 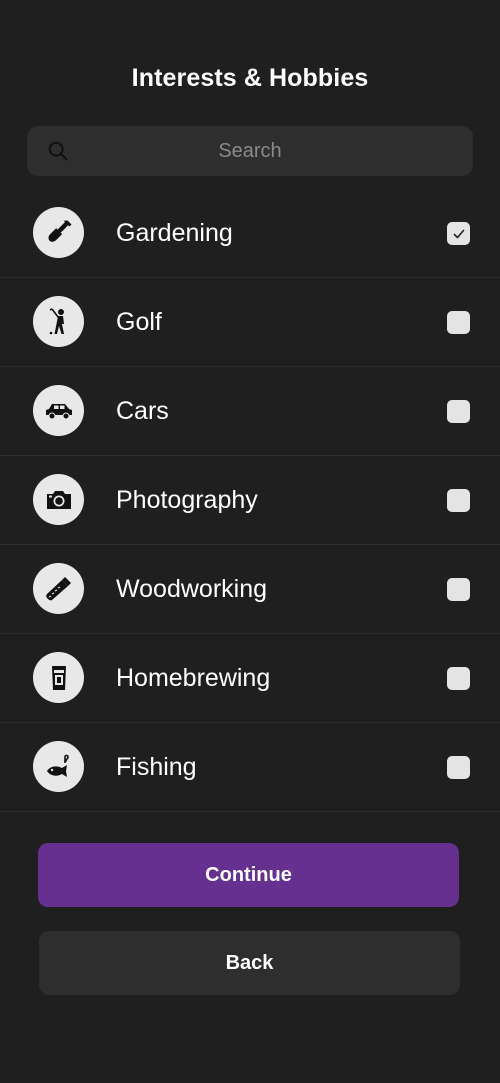 What do you see at coordinates (249, 963) in the screenshot?
I see `back-button: Back` at bounding box center [249, 963].